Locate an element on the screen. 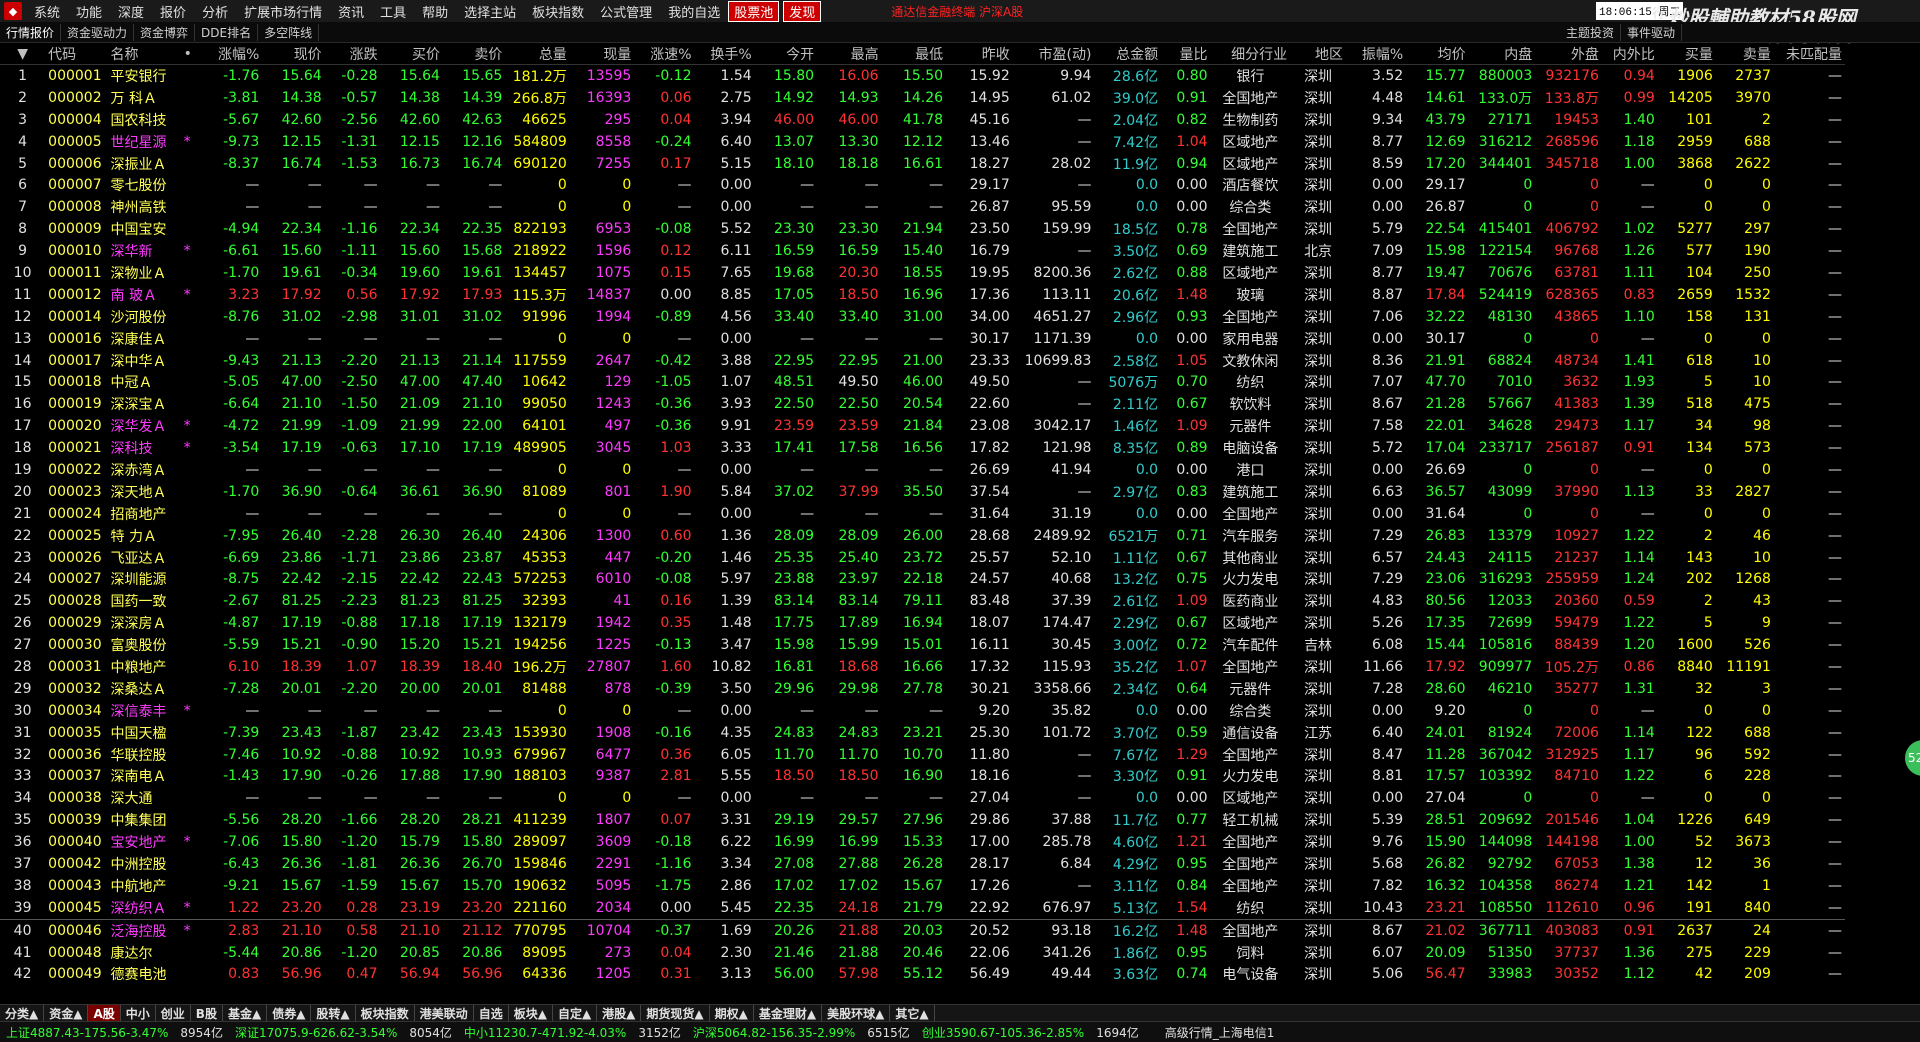 The image size is (1920, 1042). tab-quotes: 行情报价 is located at coordinates (31, 32).